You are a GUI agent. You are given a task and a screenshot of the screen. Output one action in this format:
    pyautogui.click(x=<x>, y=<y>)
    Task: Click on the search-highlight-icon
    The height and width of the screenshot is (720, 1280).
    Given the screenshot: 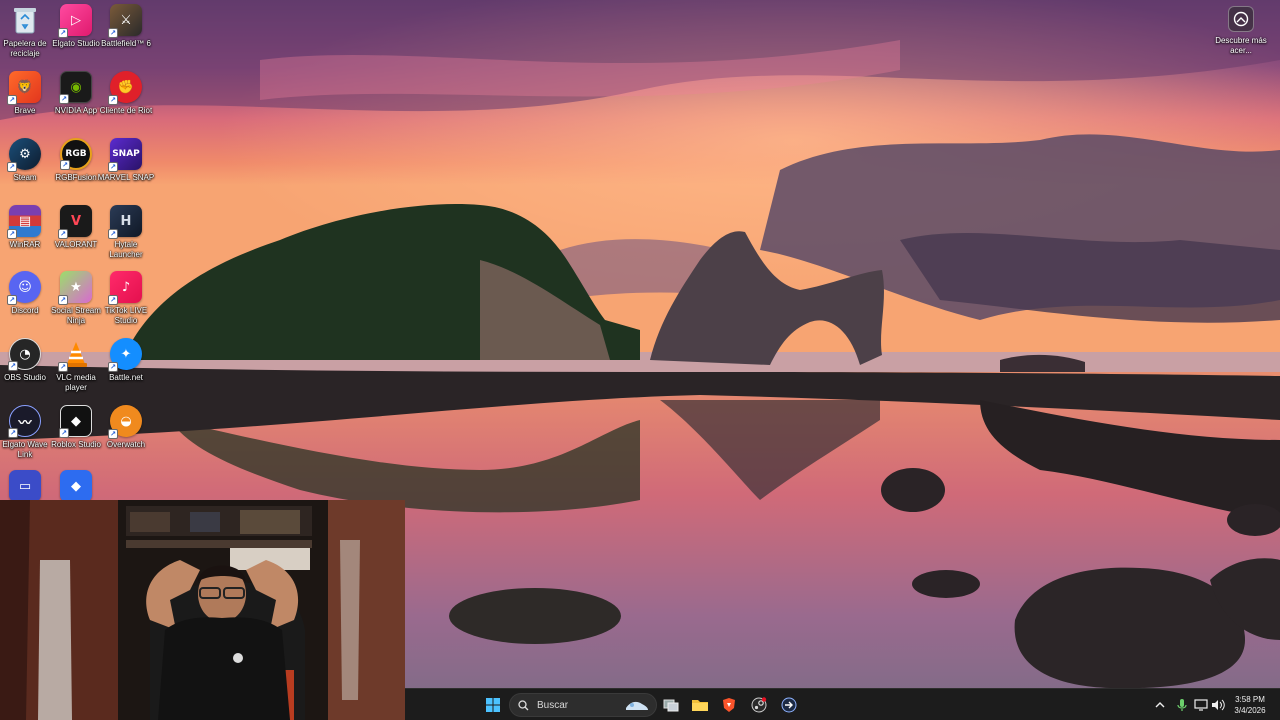 What is the action you would take?
    pyautogui.click(x=637, y=707)
    